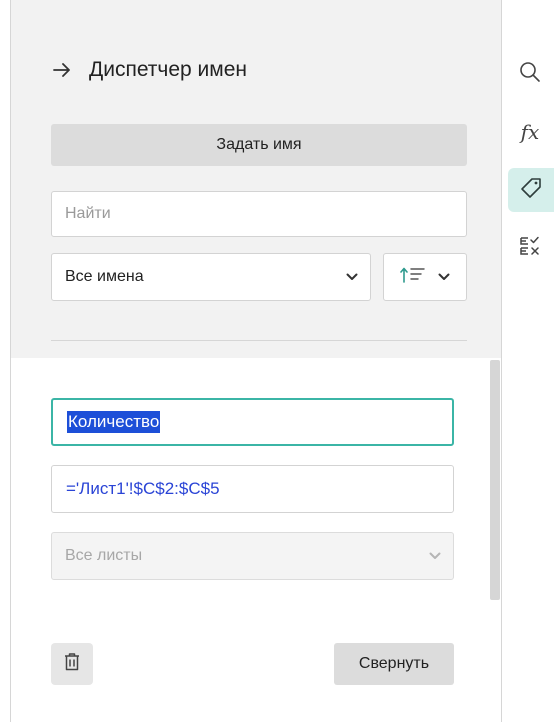 The width and height of the screenshot is (554, 722). What do you see at coordinates (62, 70) in the screenshot?
I see `collapse-panel-arrow-icon` at bounding box center [62, 70].